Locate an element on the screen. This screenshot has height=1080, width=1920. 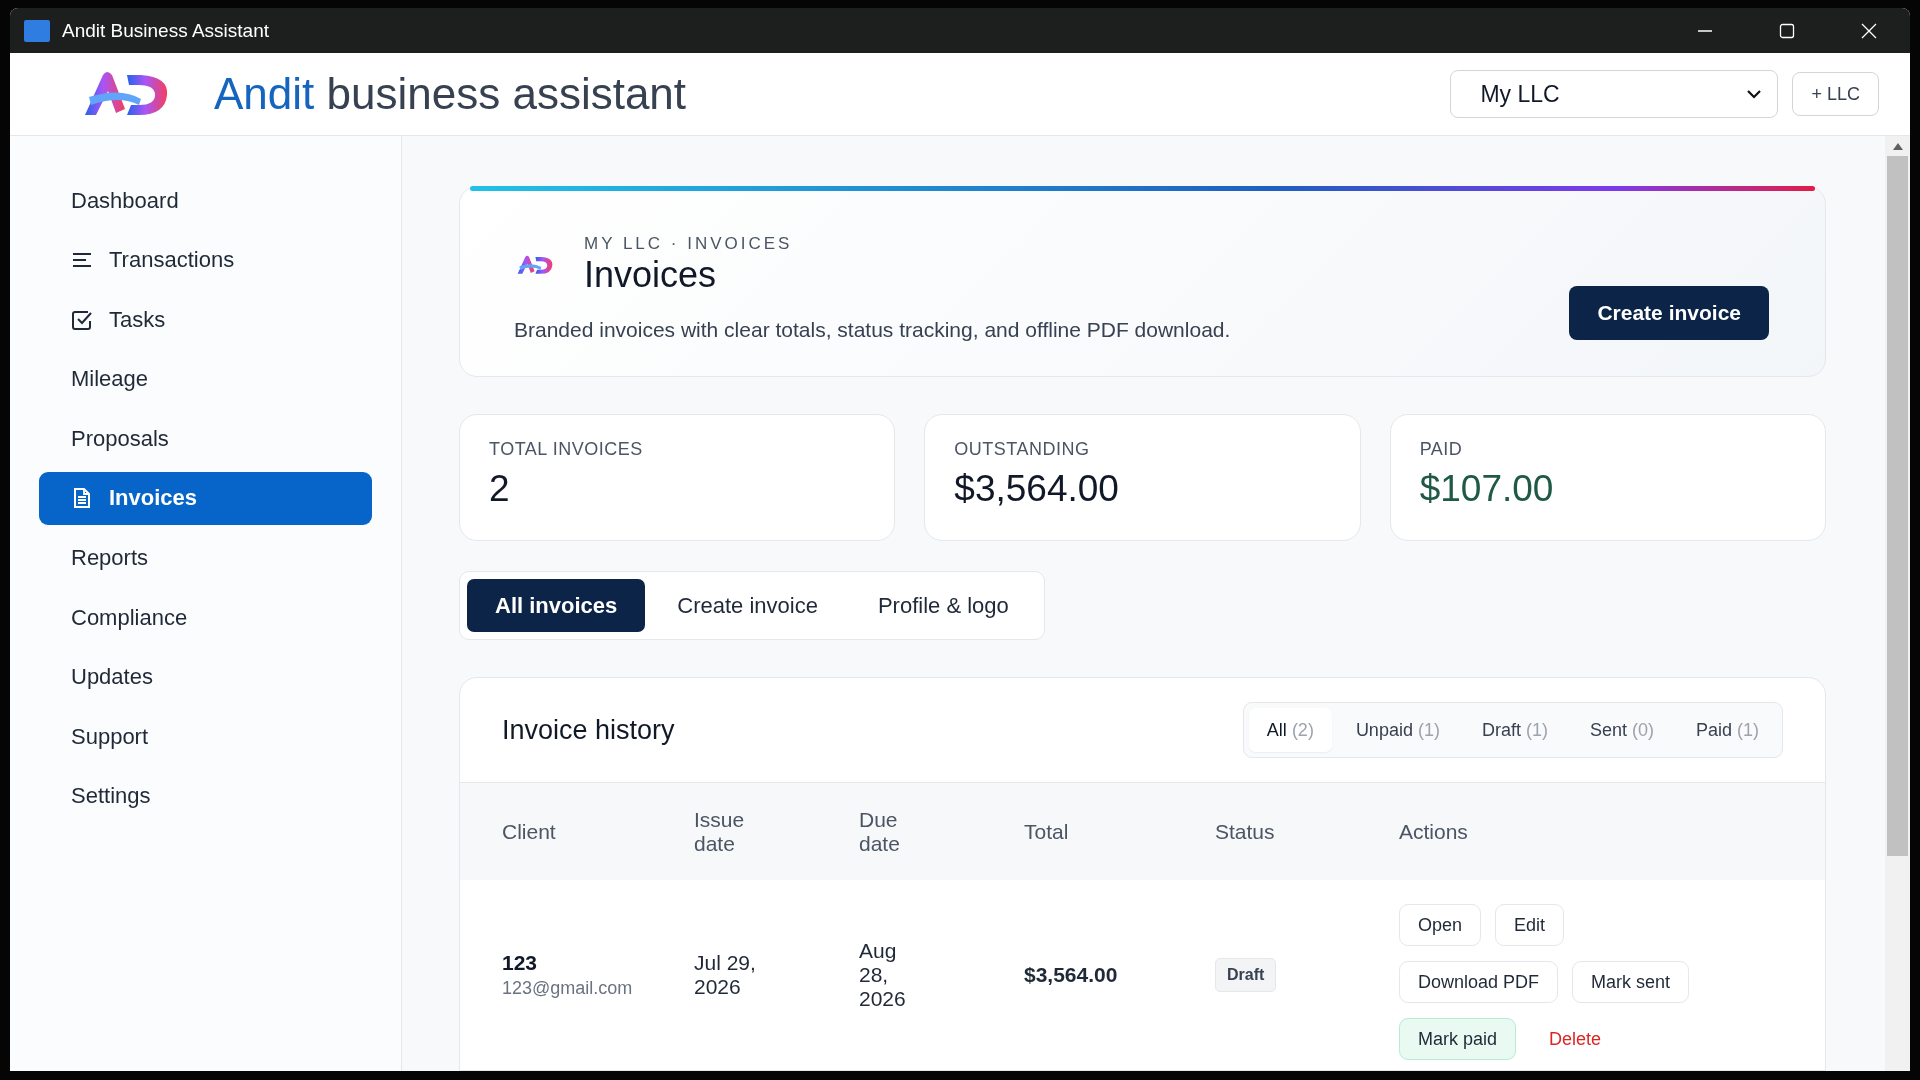
close-icon is located at coordinates (1869, 30).